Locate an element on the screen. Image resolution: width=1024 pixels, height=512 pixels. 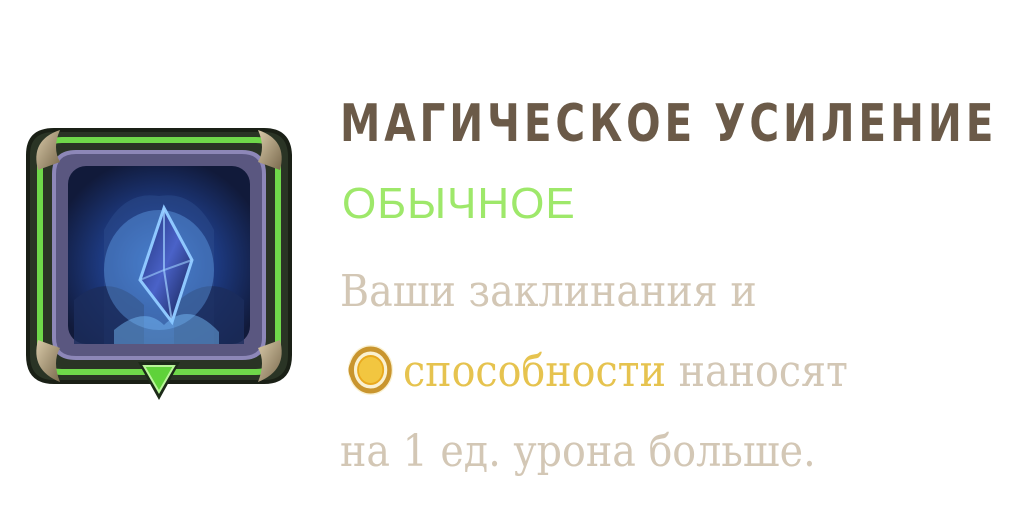
augment-title: МАГИЧЕСКОЕ УСИЛЕНИЕ is located at coordinates (669, 124).